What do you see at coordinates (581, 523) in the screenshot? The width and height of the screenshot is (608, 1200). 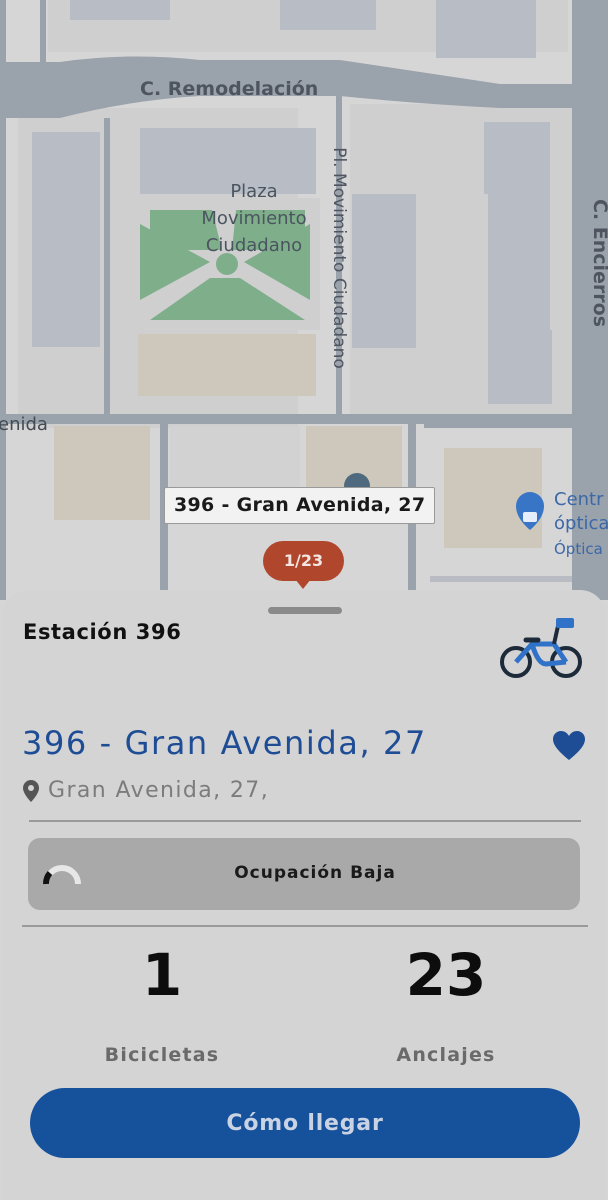 I see `poi-title-line: óptica` at bounding box center [581, 523].